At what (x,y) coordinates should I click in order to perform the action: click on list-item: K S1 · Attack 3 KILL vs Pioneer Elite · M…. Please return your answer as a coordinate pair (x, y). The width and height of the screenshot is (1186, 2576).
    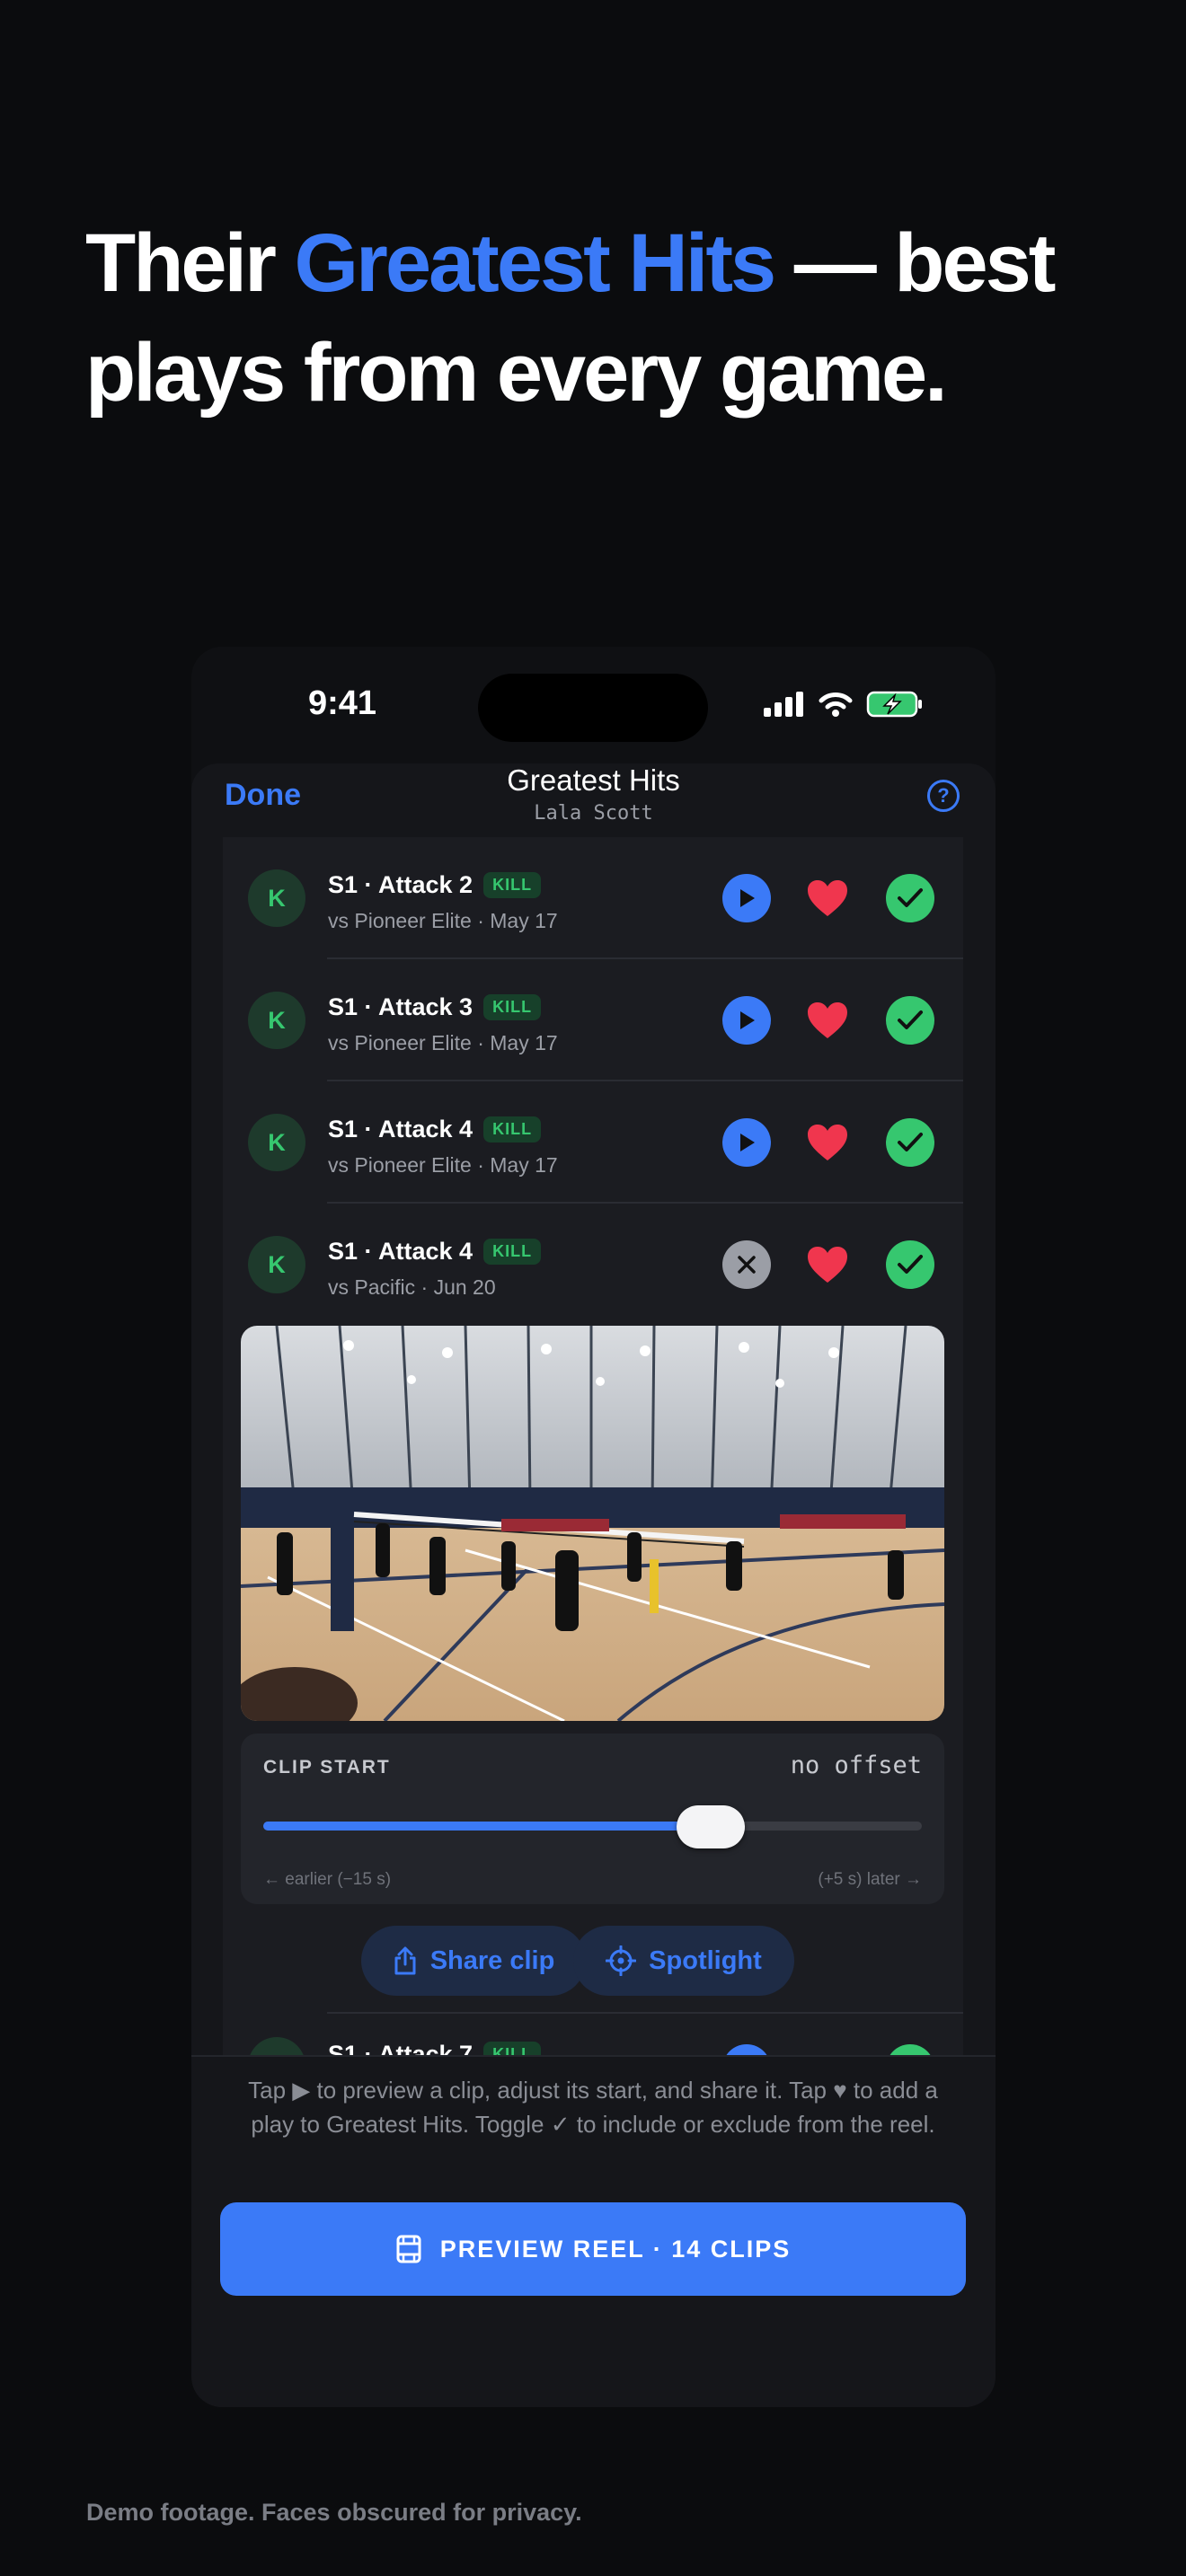
    Looking at the image, I should click on (593, 1020).